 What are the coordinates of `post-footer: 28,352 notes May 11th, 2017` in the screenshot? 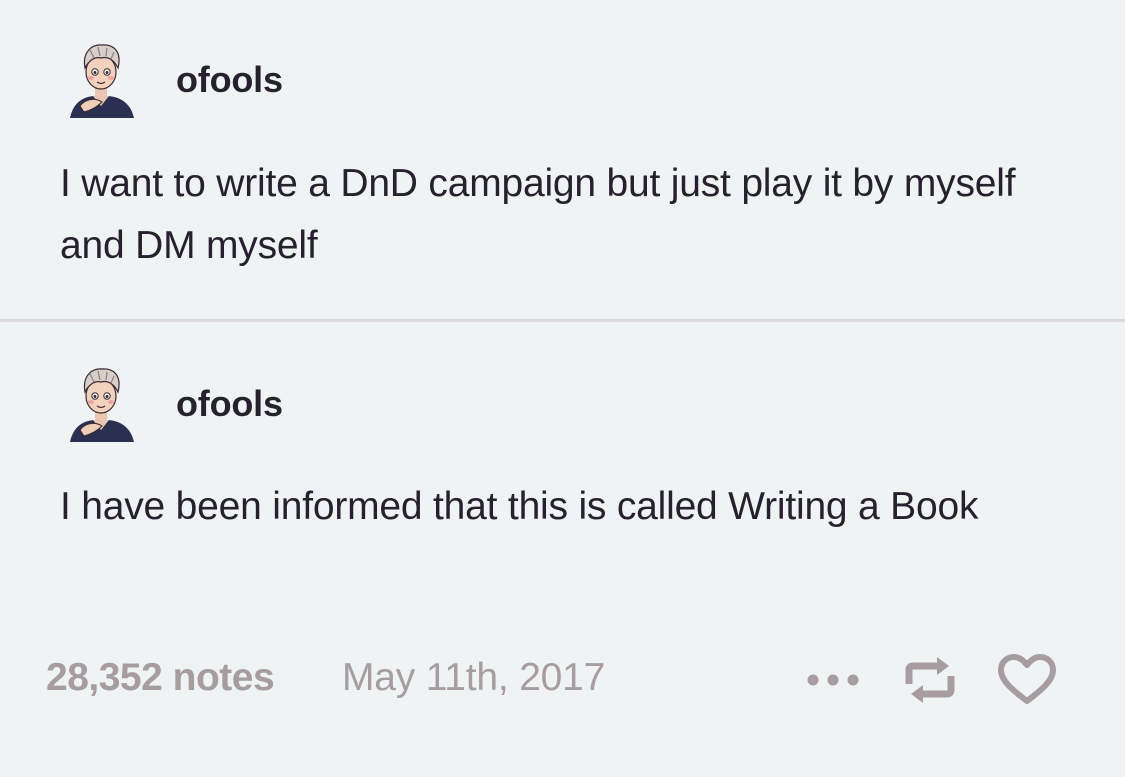 It's located at (562, 680).